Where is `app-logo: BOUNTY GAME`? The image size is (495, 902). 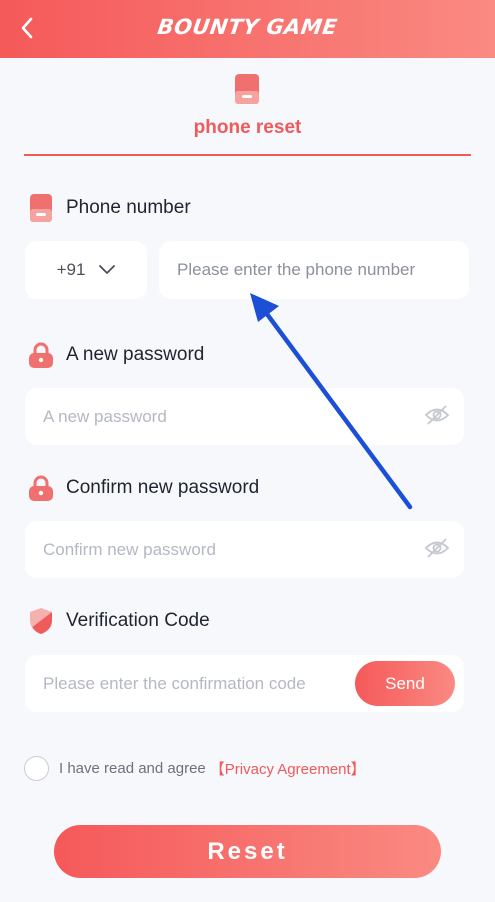 app-logo: BOUNTY GAME is located at coordinates (247, 27).